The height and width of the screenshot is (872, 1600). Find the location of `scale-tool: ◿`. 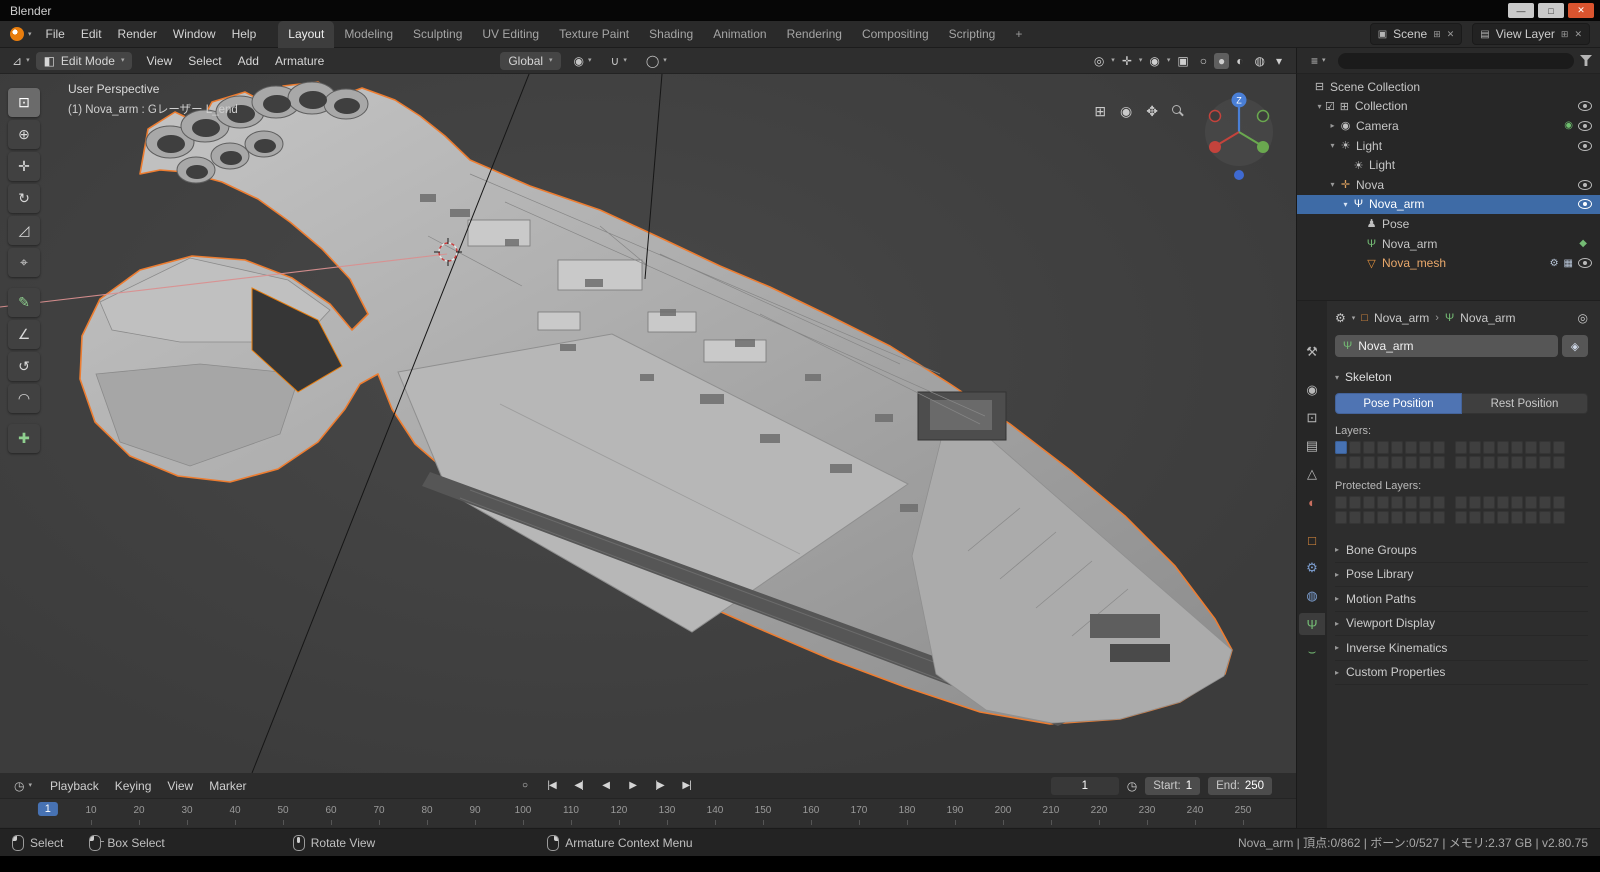

scale-tool: ◿ is located at coordinates (24, 230).